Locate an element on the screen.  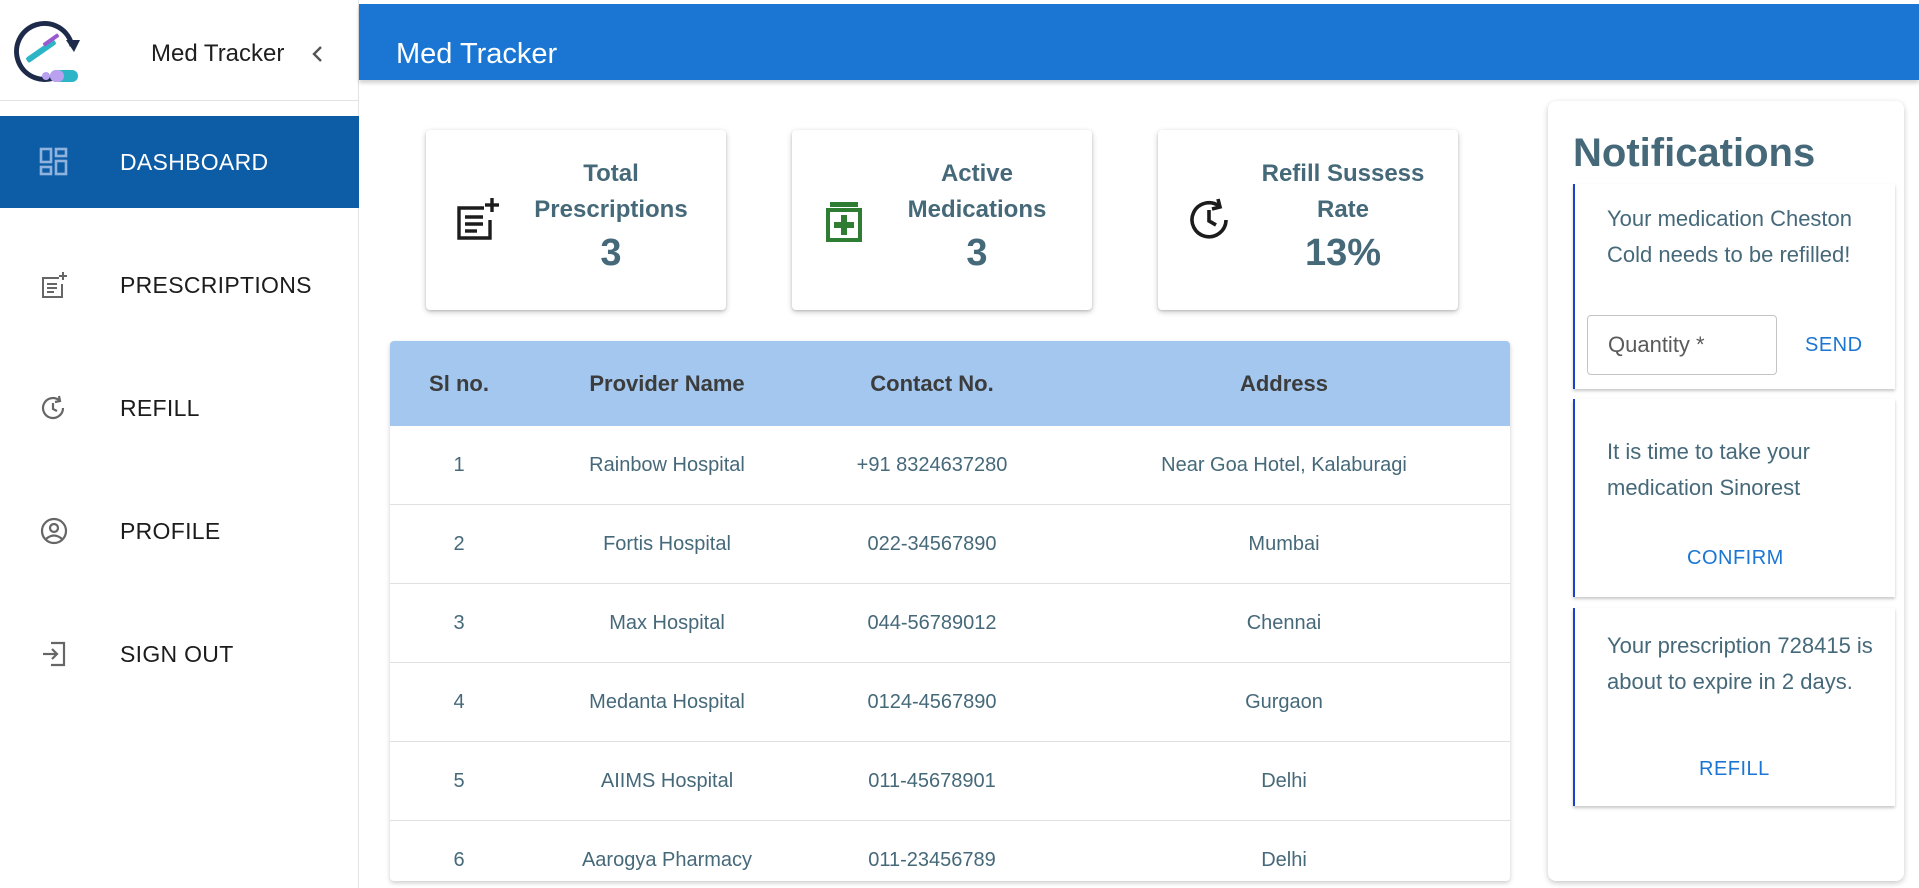
table-cell: 3 is located at coordinates (459, 623).